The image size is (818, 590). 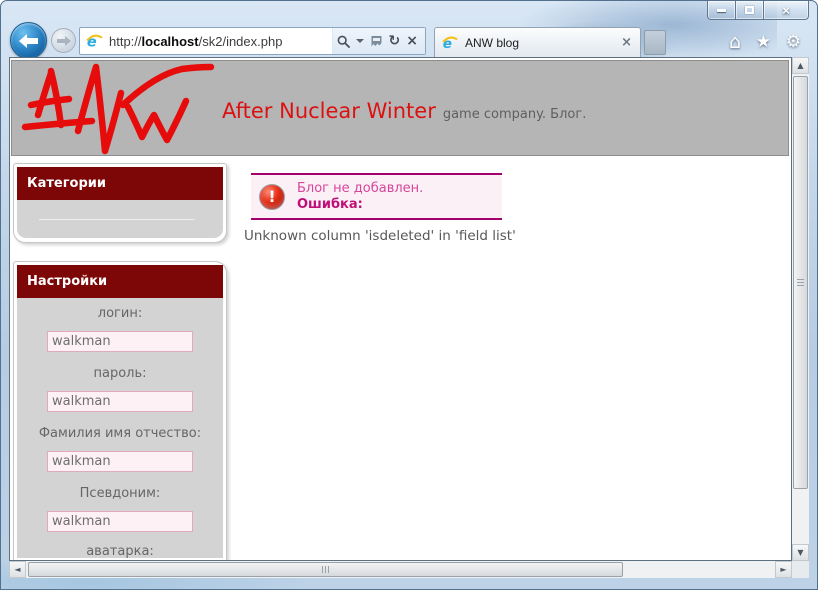 I want to click on scroll-down-icon: ▼, so click(x=800, y=552).